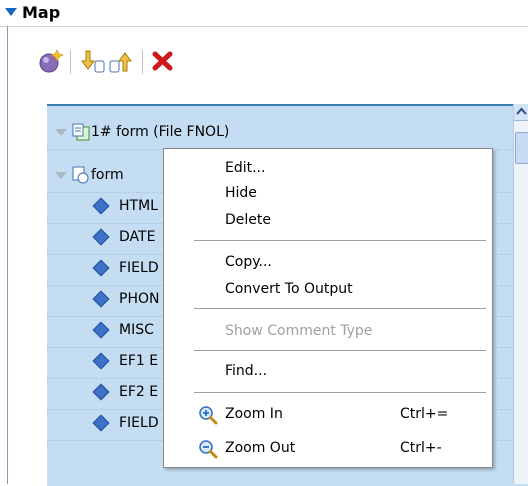 This screenshot has height=486, width=528. Describe the element at coordinates (248, 220) in the screenshot. I see `menu-item-label: Delete` at that location.